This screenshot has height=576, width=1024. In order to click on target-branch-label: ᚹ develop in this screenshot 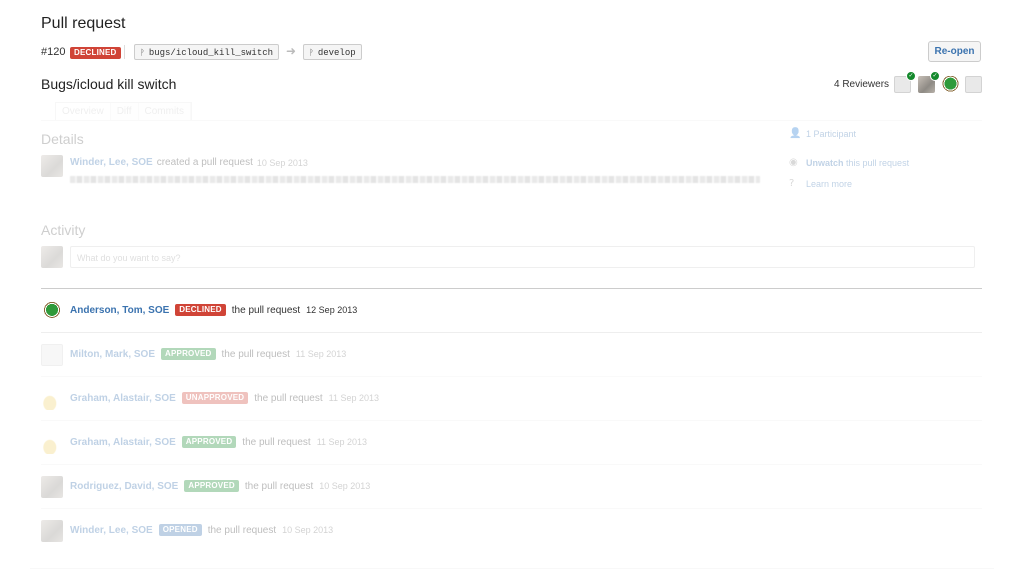, I will do `click(332, 52)`.